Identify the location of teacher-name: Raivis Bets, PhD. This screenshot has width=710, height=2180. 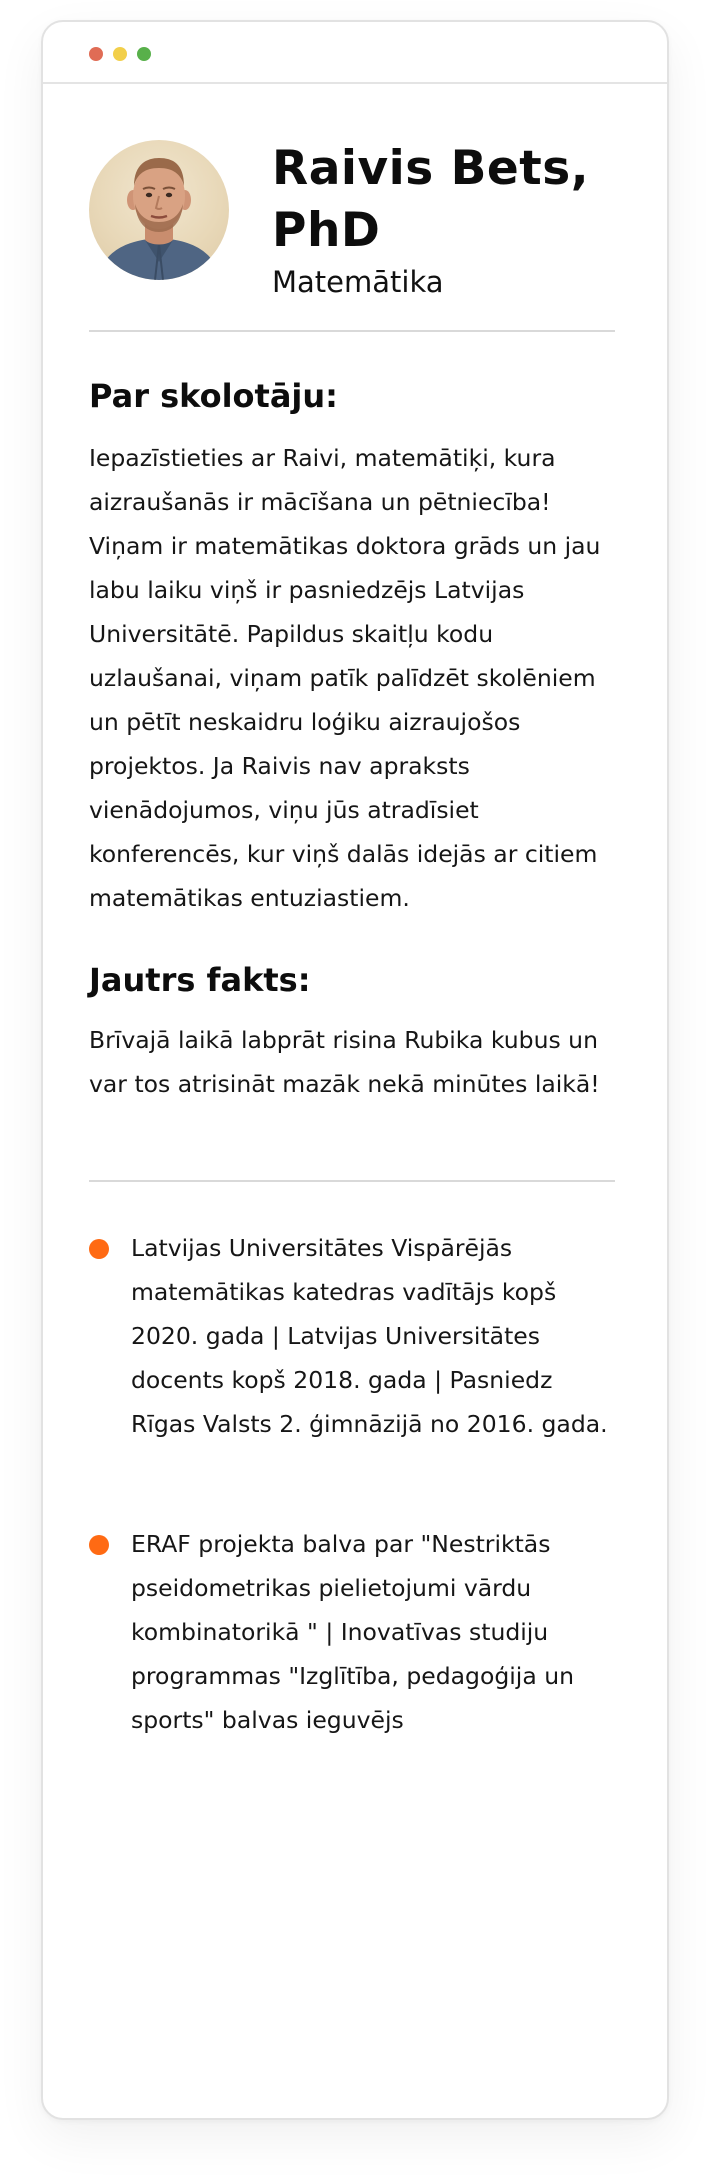
(431, 199).